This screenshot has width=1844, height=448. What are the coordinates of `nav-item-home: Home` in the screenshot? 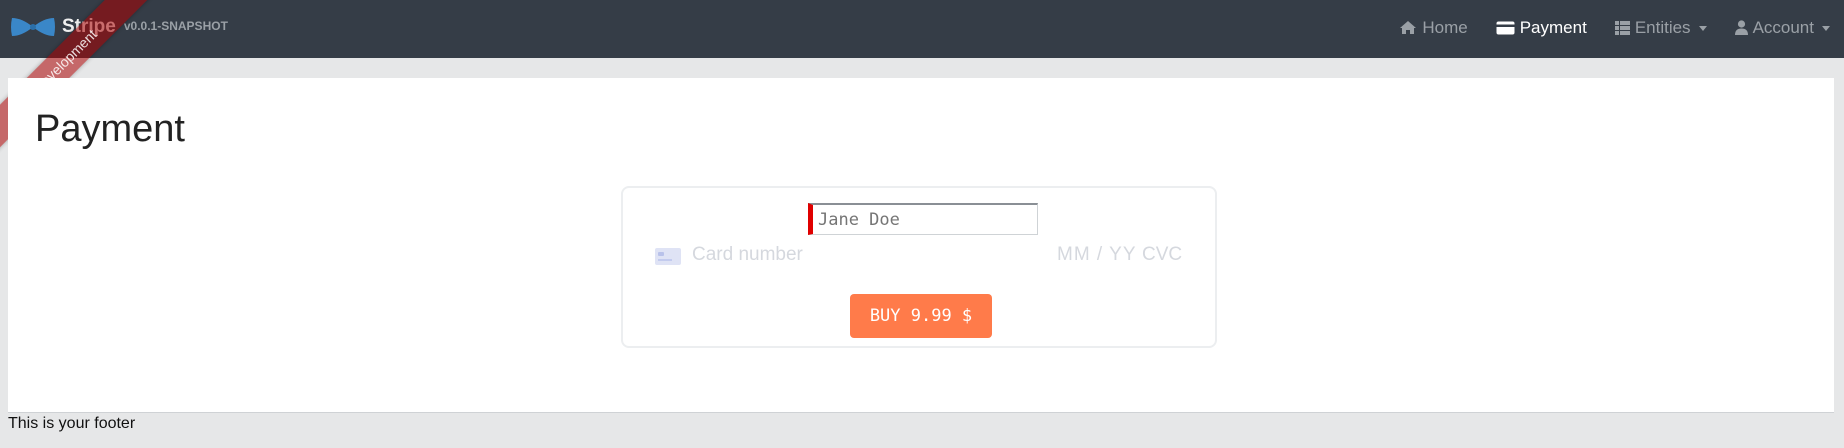 It's located at (1433, 27).